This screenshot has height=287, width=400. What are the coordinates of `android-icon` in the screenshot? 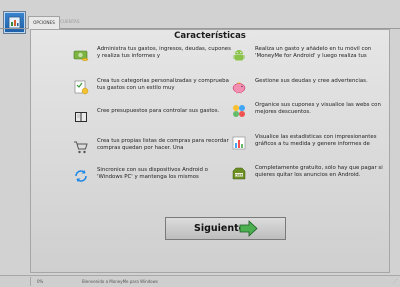 It's located at (239, 55).